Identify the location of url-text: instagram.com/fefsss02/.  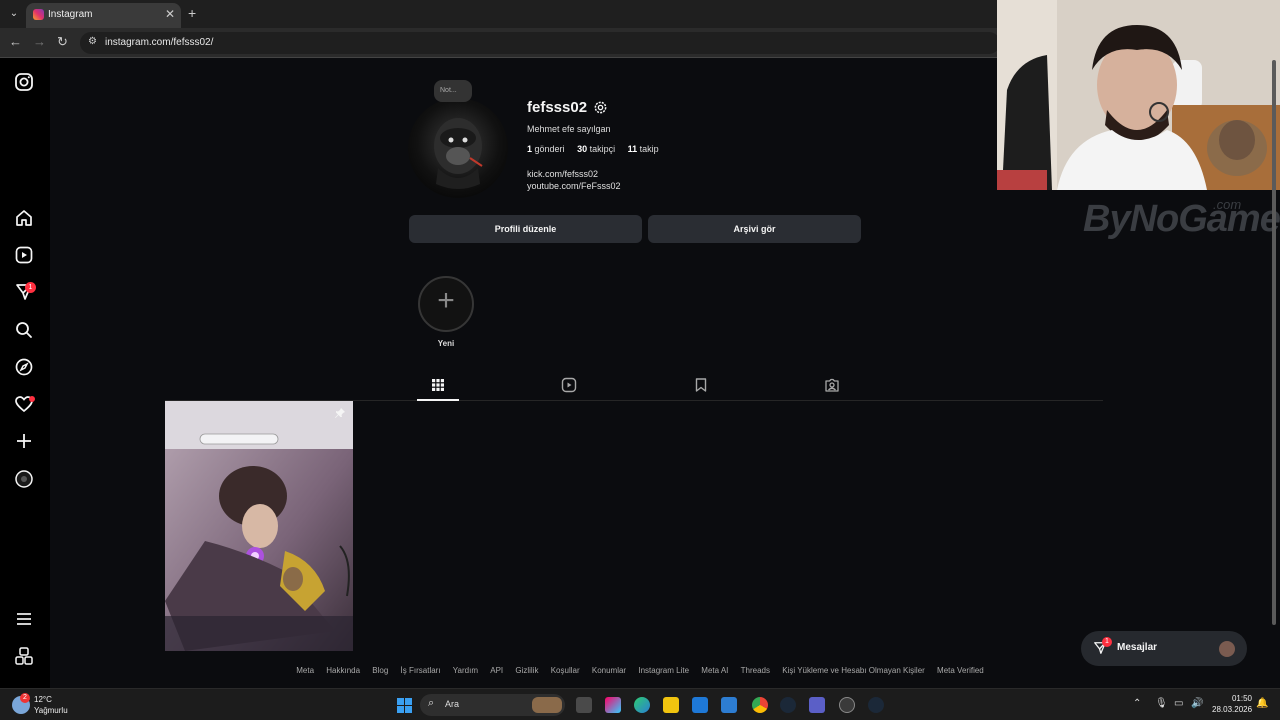
(159, 42).